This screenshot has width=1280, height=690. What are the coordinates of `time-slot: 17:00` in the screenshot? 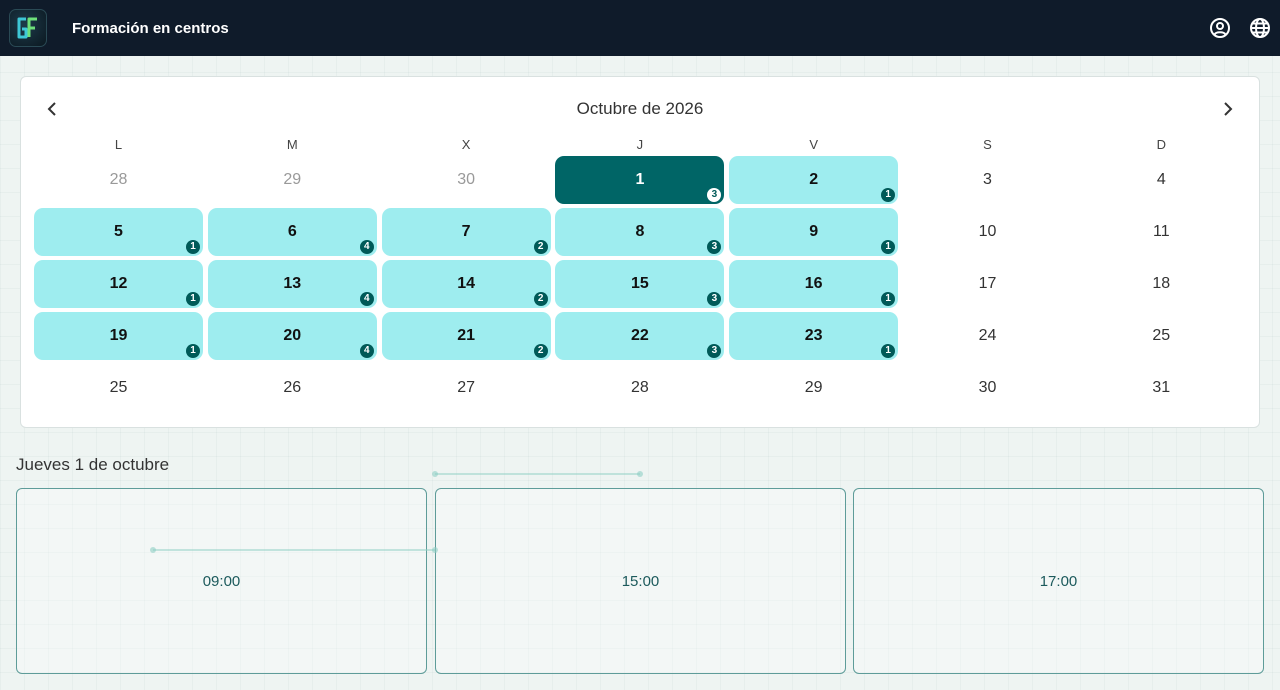 It's located at (1058, 581).